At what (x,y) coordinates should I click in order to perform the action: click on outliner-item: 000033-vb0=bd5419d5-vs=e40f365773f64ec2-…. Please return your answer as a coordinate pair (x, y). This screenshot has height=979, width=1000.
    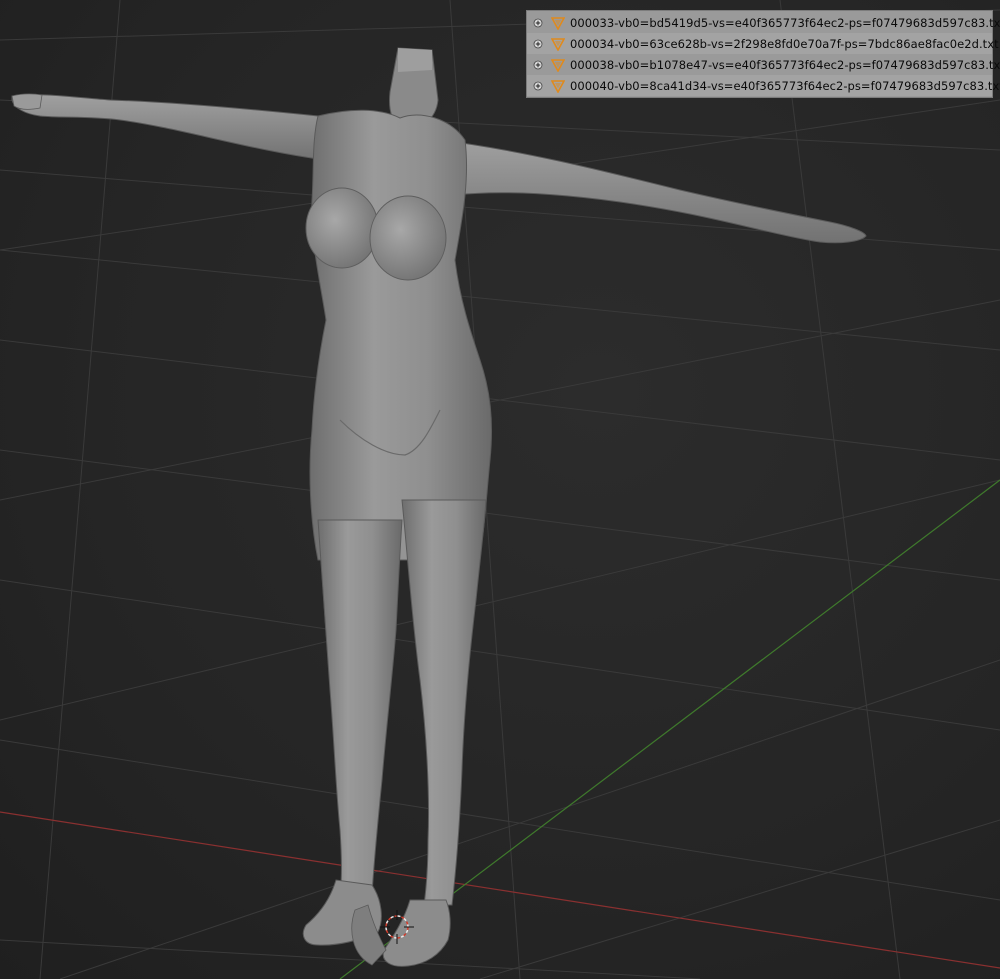
    Looking at the image, I should click on (763, 22).